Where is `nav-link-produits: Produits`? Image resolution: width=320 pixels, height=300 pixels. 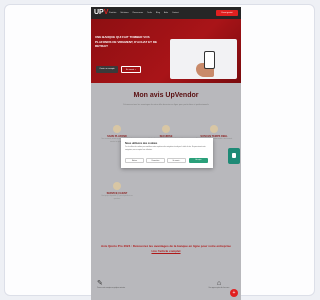 nav-link-produits: Produits is located at coordinates (112, 13).